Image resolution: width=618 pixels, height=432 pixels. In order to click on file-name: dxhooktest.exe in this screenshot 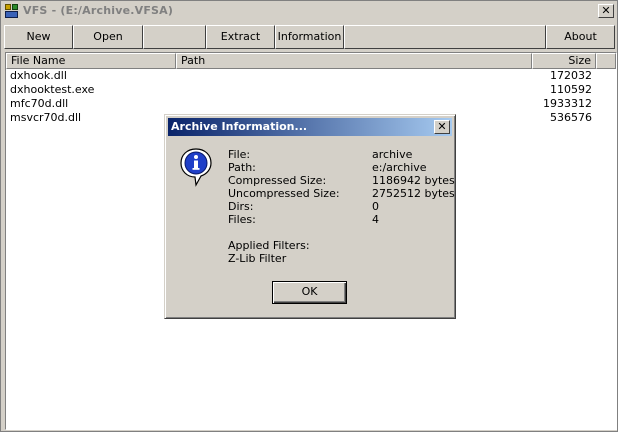, I will do `click(52, 89)`.